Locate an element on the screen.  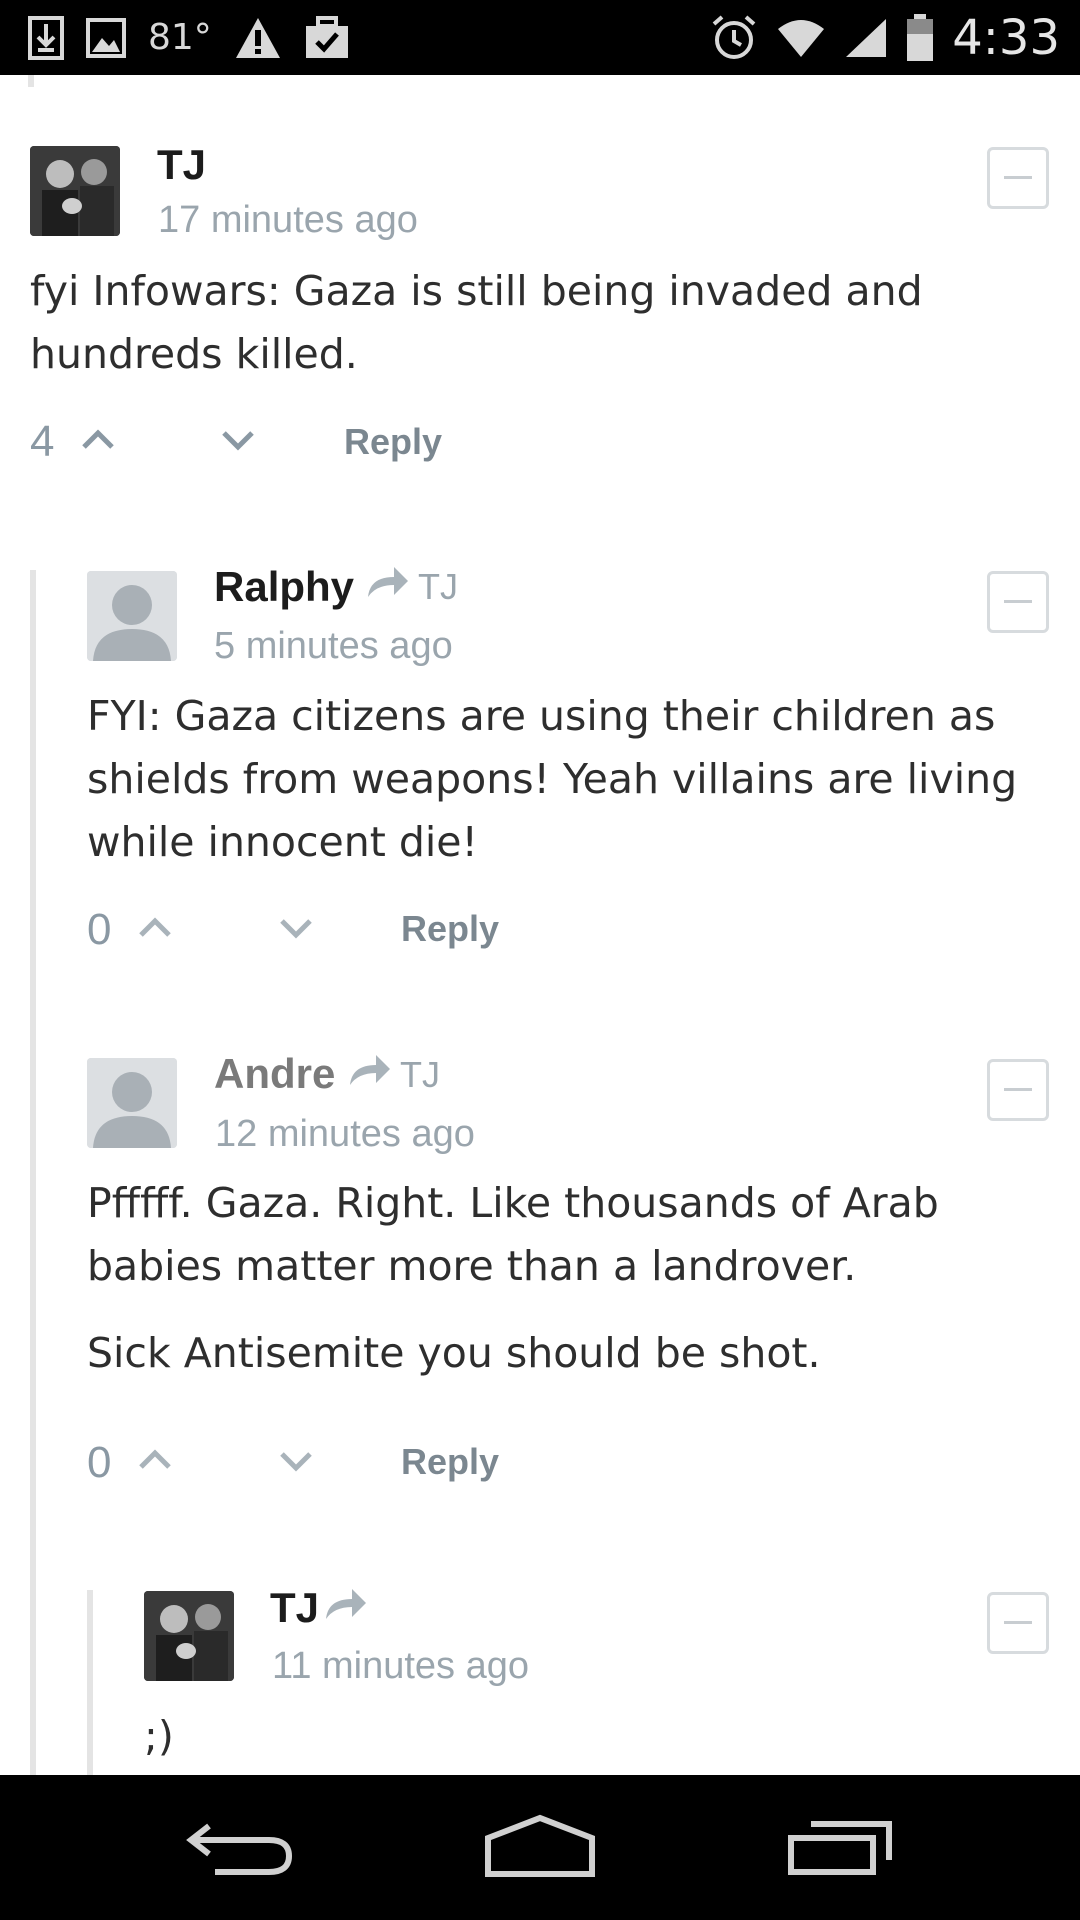
home-button is located at coordinates (540, 1847).